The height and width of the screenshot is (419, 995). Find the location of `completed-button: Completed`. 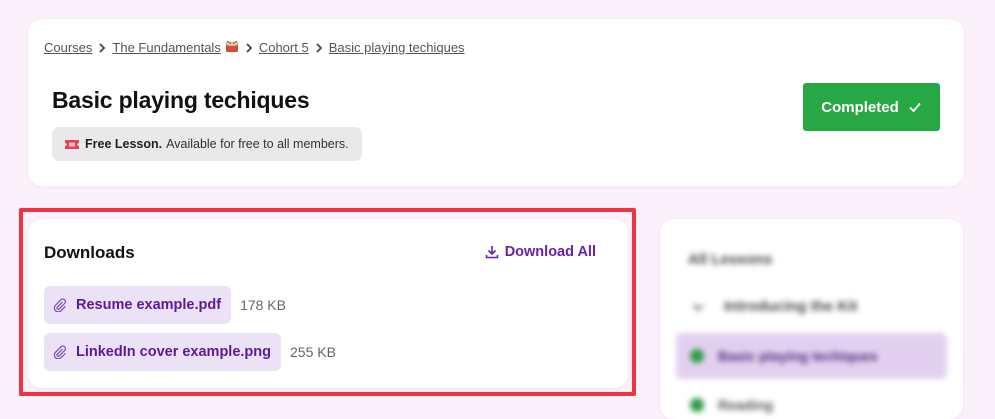

completed-button: Completed is located at coordinates (871, 107).